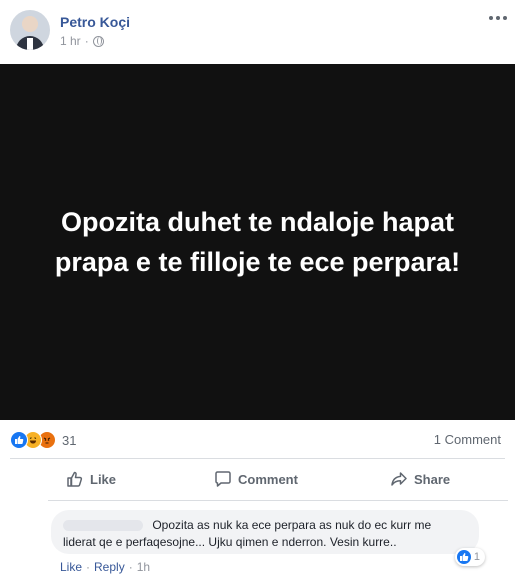  Describe the element at coordinates (223, 479) in the screenshot. I see `comment-icon` at that location.